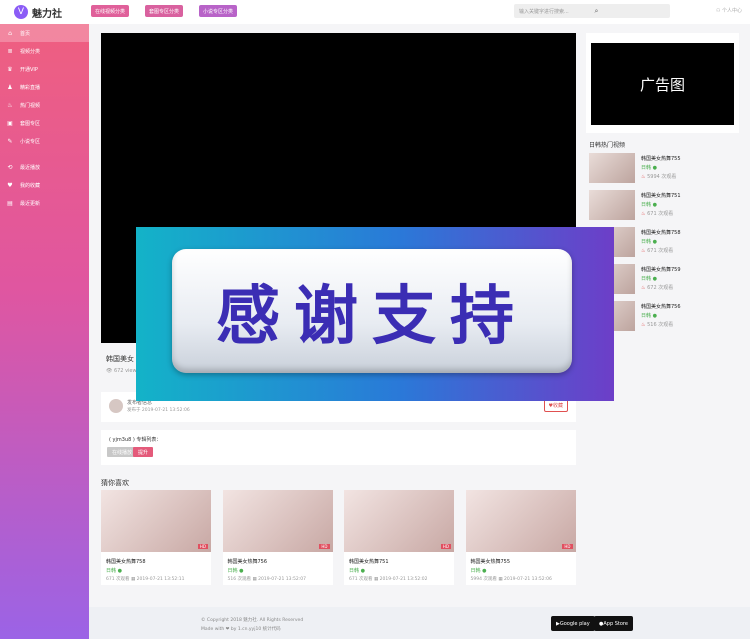 Image resolution: width=750 pixels, height=639 pixels. I want to click on sidebar-item: ♥ 我的收藏, so click(44, 185).